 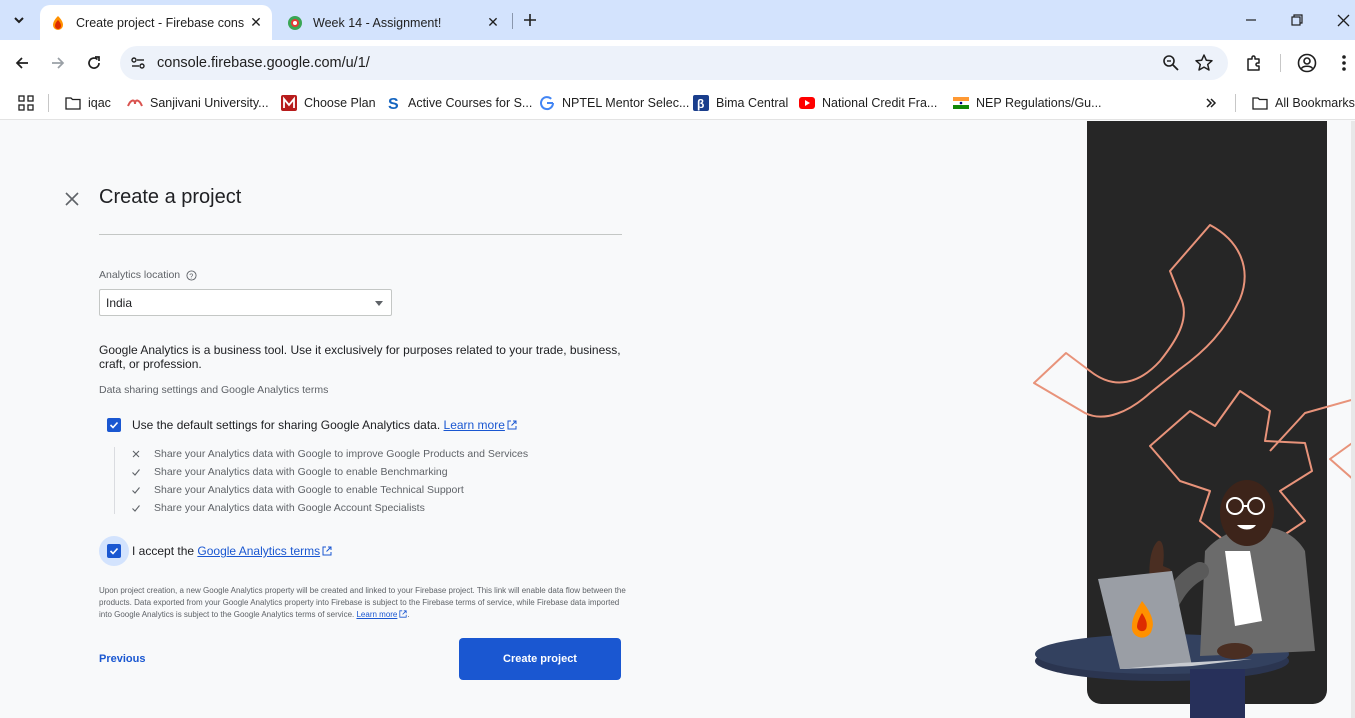 I want to click on fine-print-end: ., so click(x=408, y=614).